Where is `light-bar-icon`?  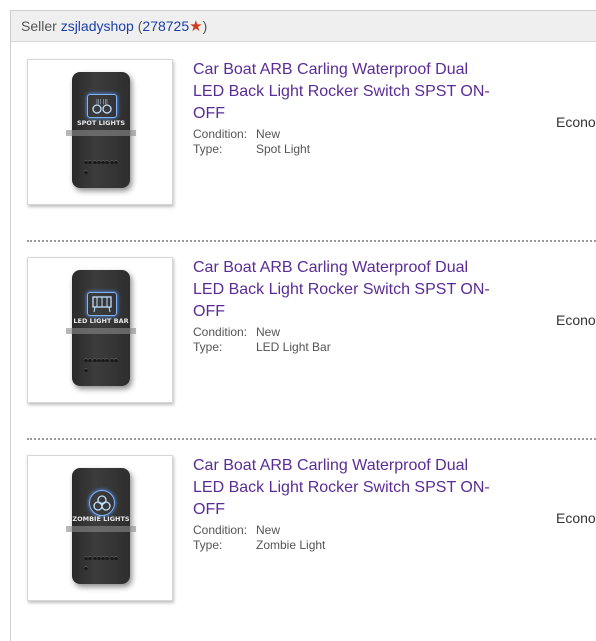
light-bar-icon is located at coordinates (102, 304).